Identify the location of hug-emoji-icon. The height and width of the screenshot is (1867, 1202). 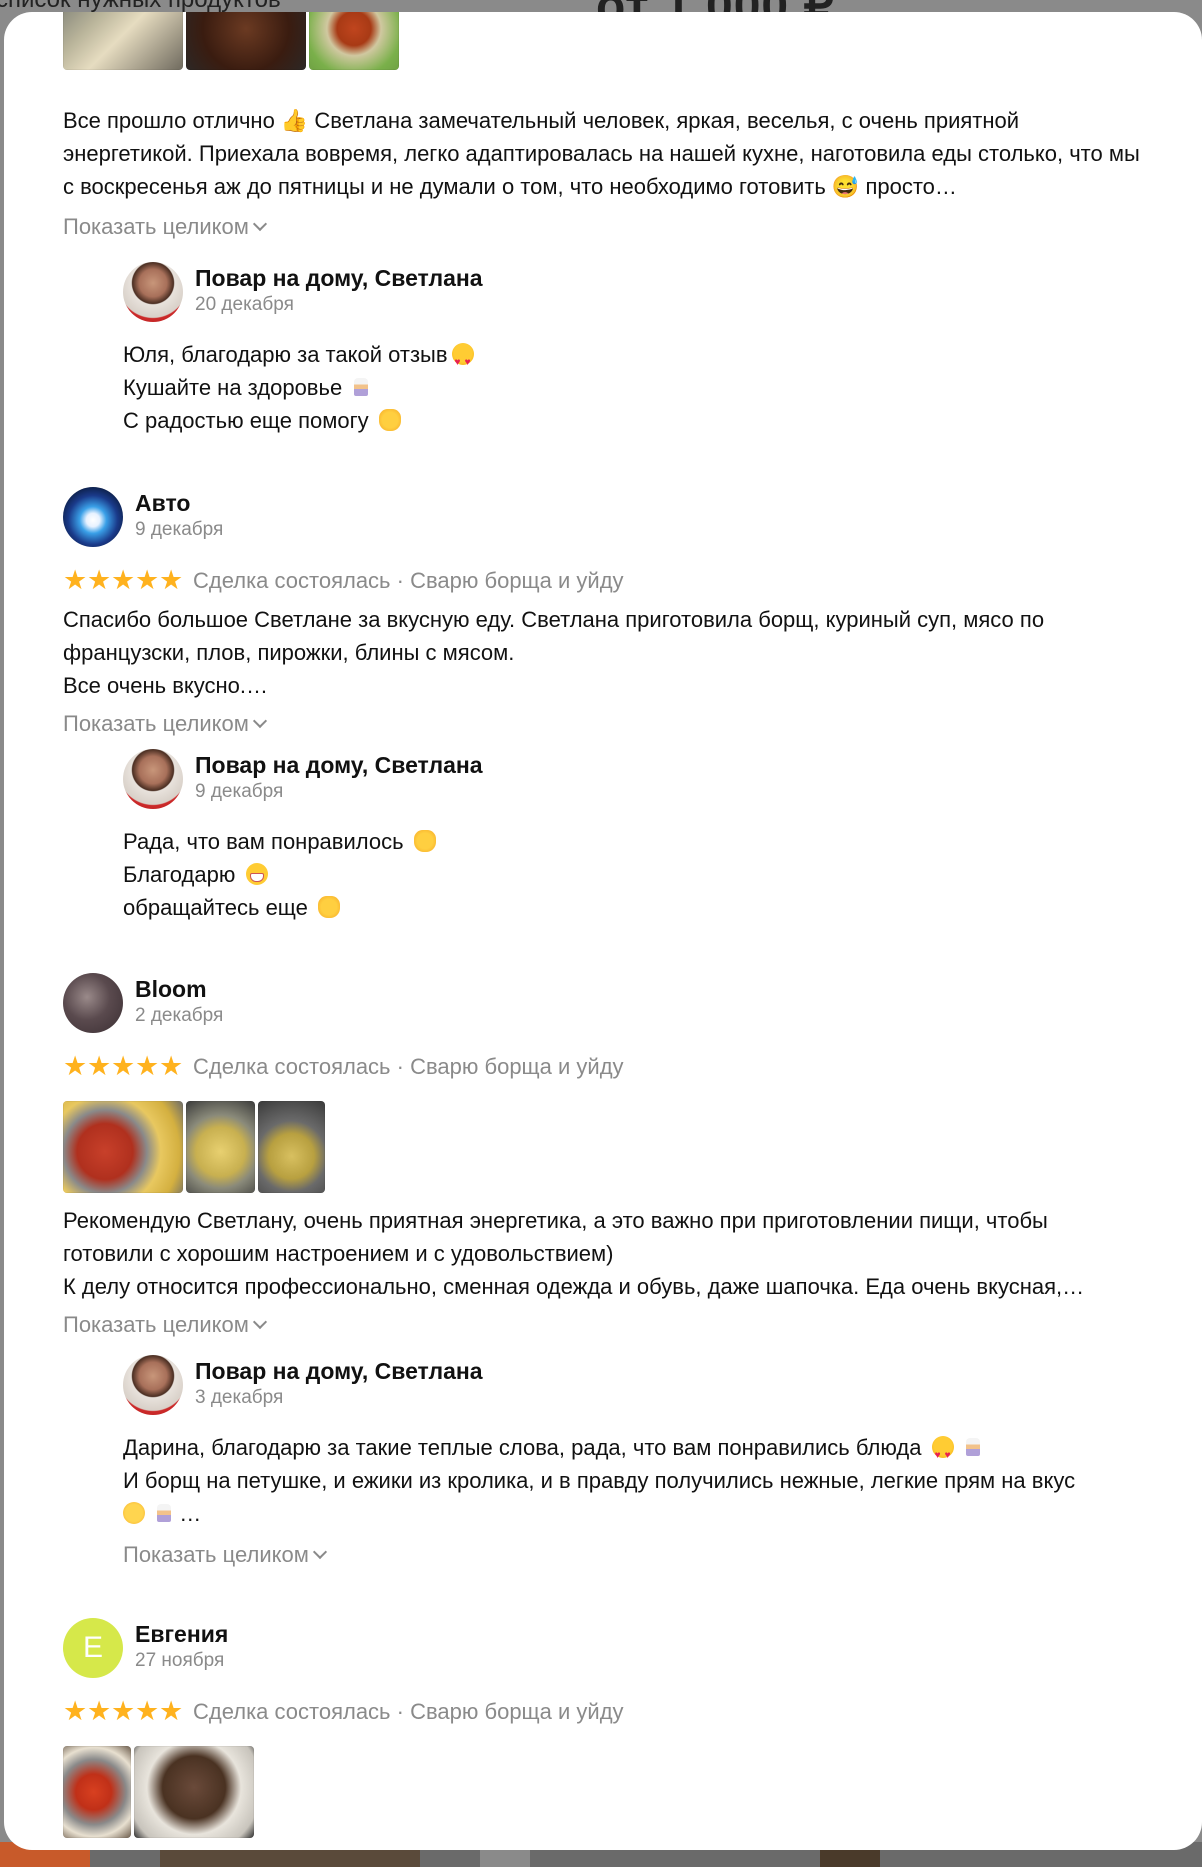
(134, 1513).